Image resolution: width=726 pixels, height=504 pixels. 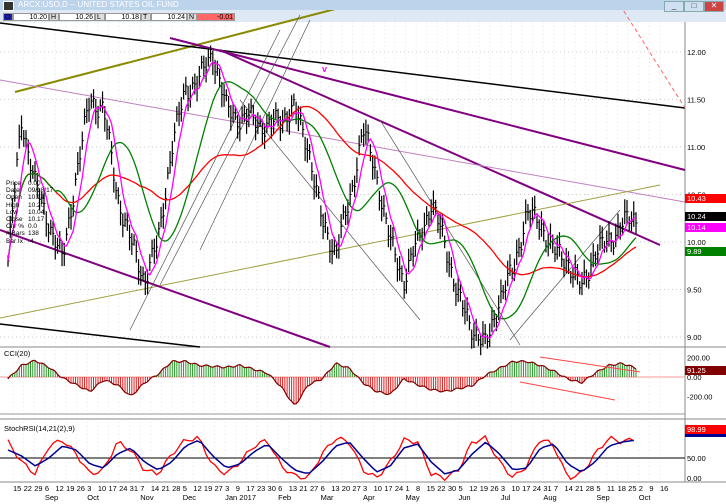 What do you see at coordinates (694, 337) in the screenshot?
I see `price-tick-label: 9.00` at bounding box center [694, 337].